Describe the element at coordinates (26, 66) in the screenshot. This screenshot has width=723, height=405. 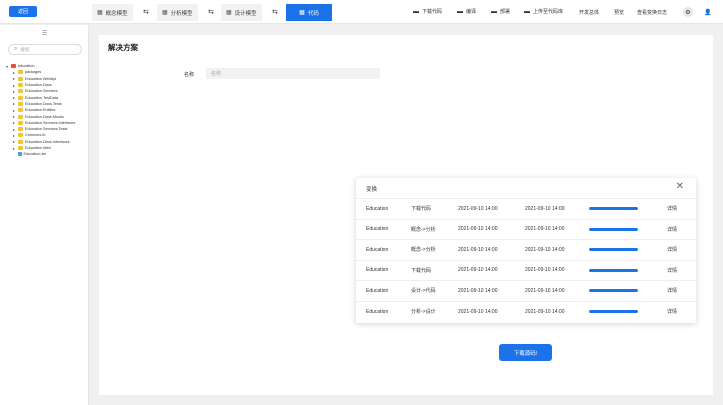
I see `tree-item-label: education` at that location.